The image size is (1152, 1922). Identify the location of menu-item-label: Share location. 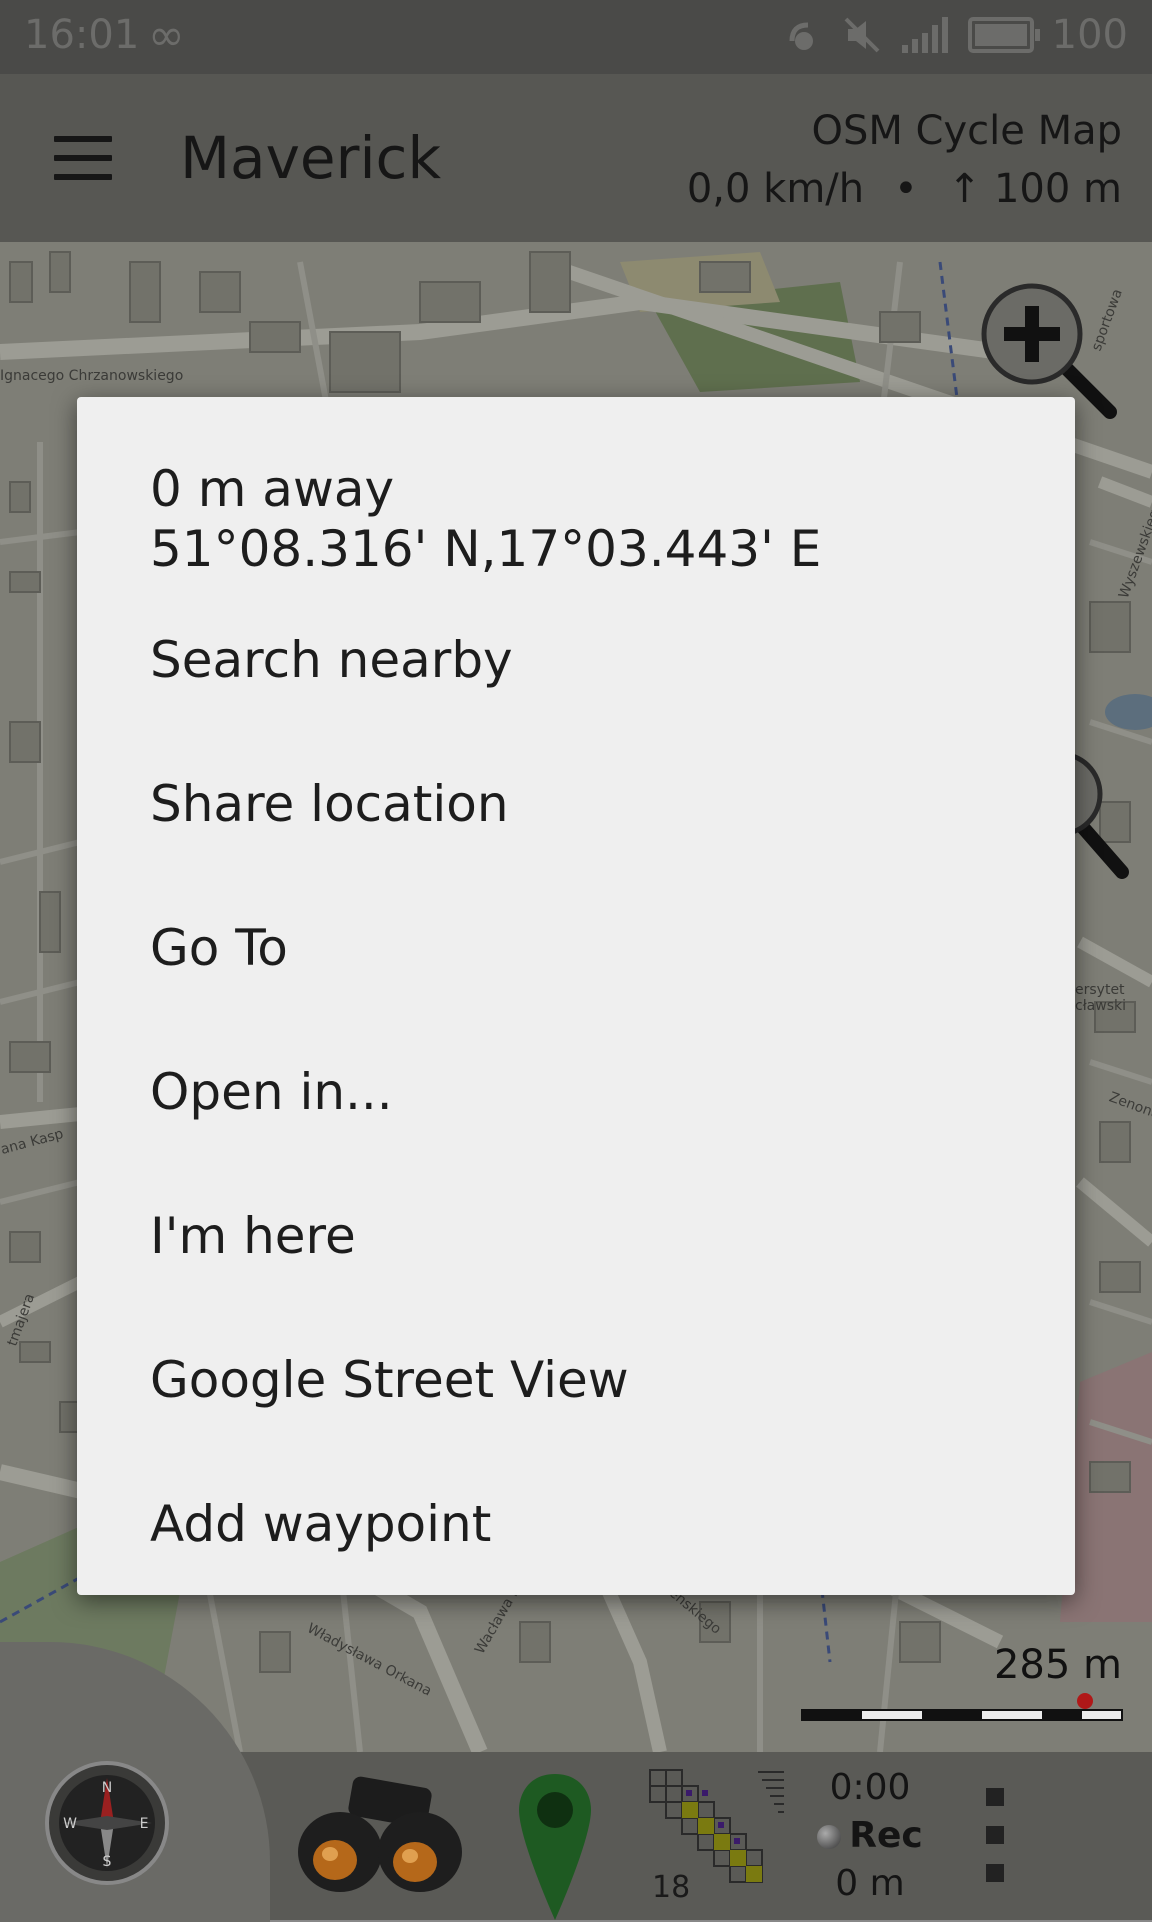
(329, 804).